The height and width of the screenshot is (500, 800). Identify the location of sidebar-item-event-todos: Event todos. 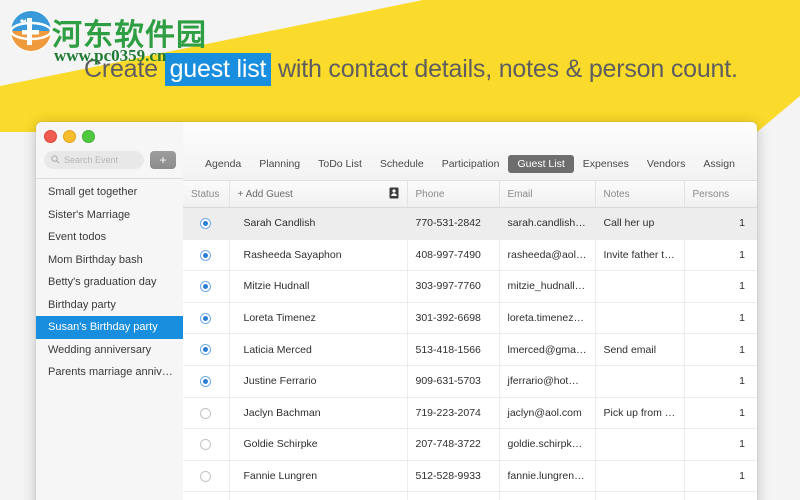
(109, 237).